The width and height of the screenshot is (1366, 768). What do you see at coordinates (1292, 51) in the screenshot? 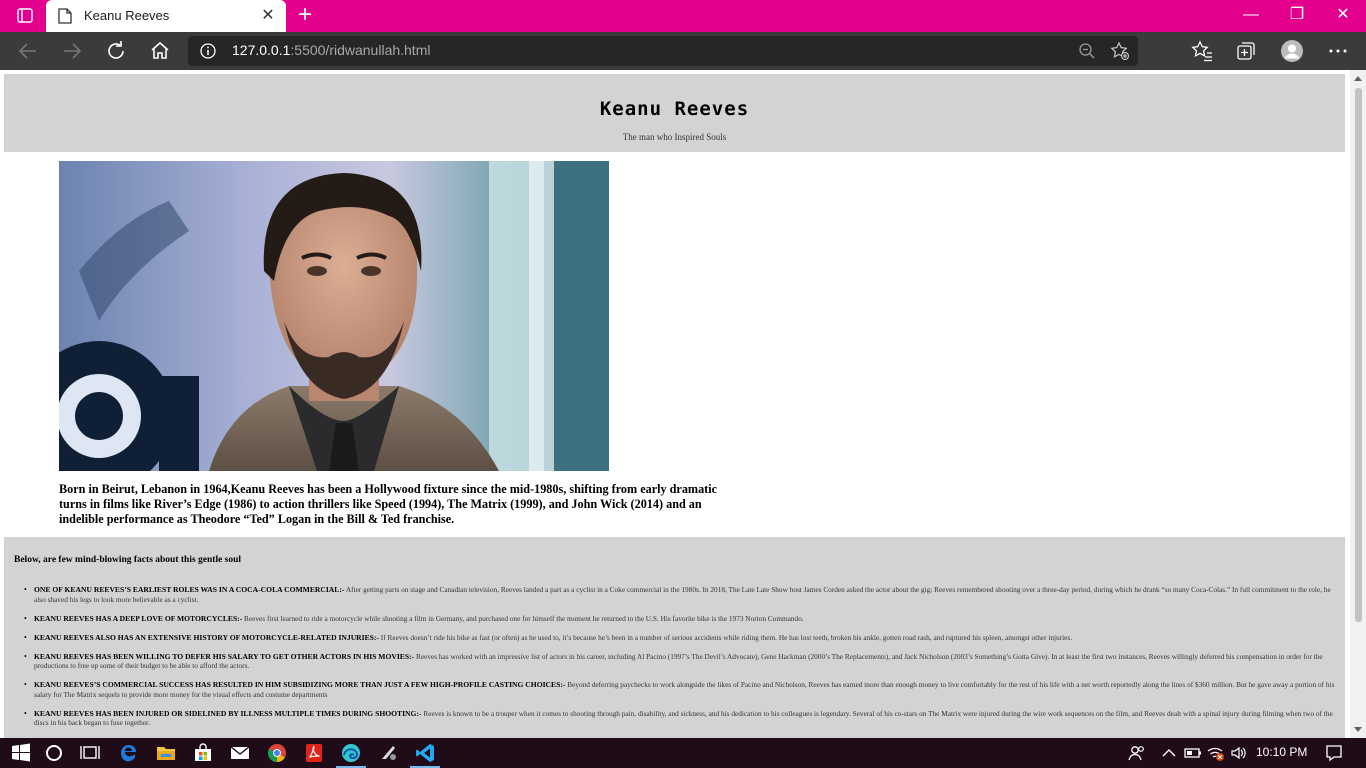
I see `profile-avatar-icon` at bounding box center [1292, 51].